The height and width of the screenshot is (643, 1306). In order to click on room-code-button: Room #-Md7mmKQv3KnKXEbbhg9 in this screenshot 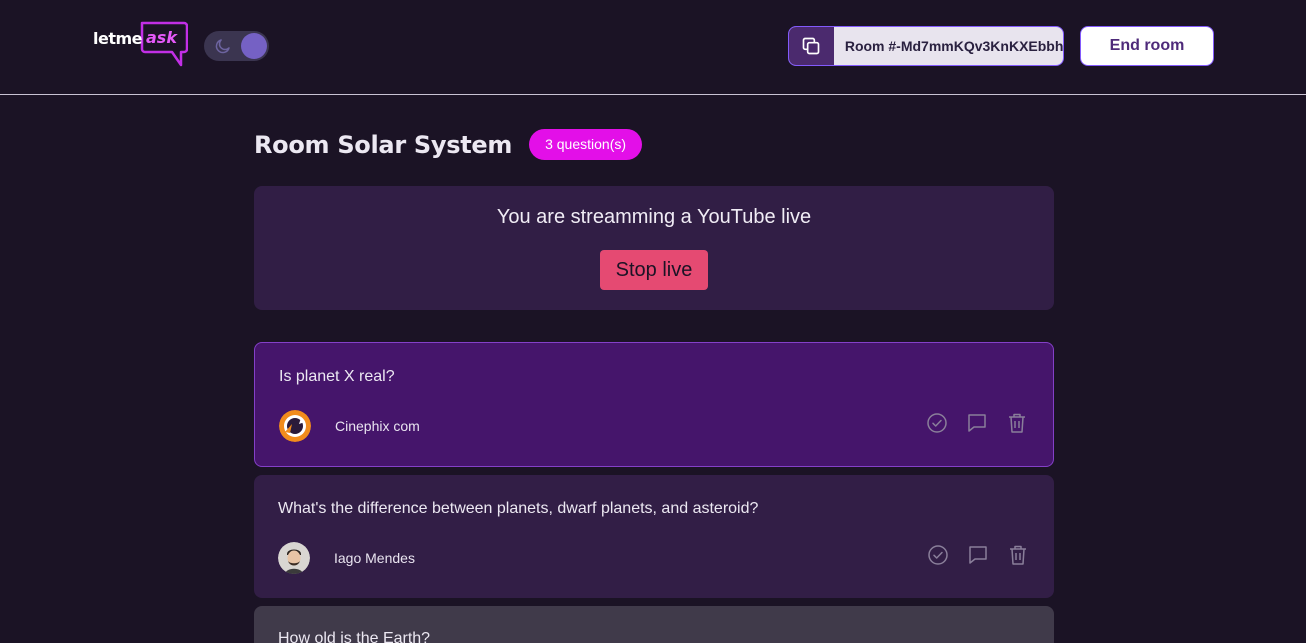, I will do `click(926, 46)`.